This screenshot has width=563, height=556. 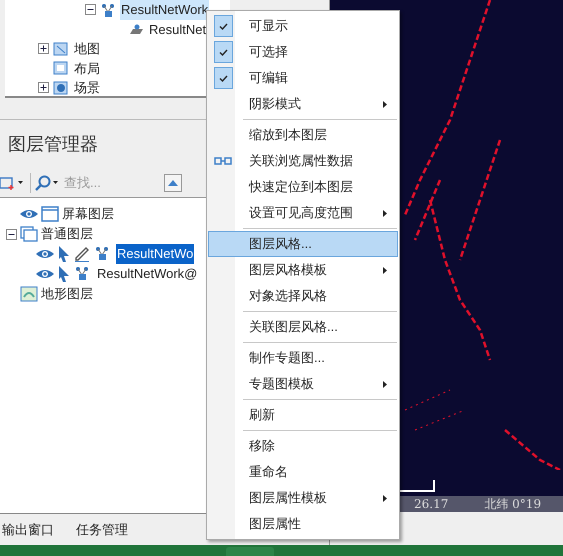 What do you see at coordinates (53, 144) in the screenshot?
I see `panel-title: 图层管理器` at bounding box center [53, 144].